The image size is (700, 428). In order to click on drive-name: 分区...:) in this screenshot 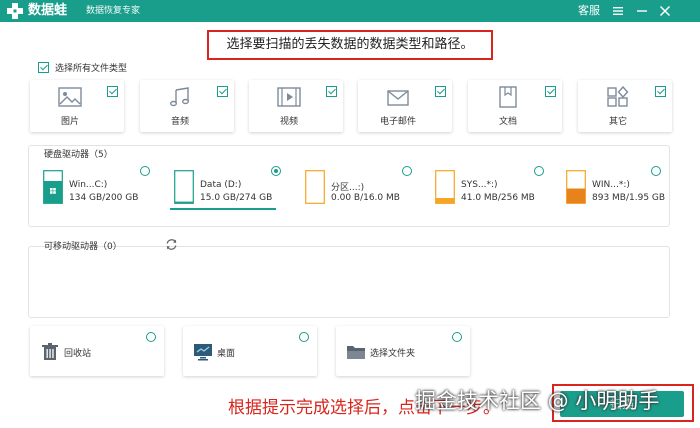, I will do `click(348, 188)`.